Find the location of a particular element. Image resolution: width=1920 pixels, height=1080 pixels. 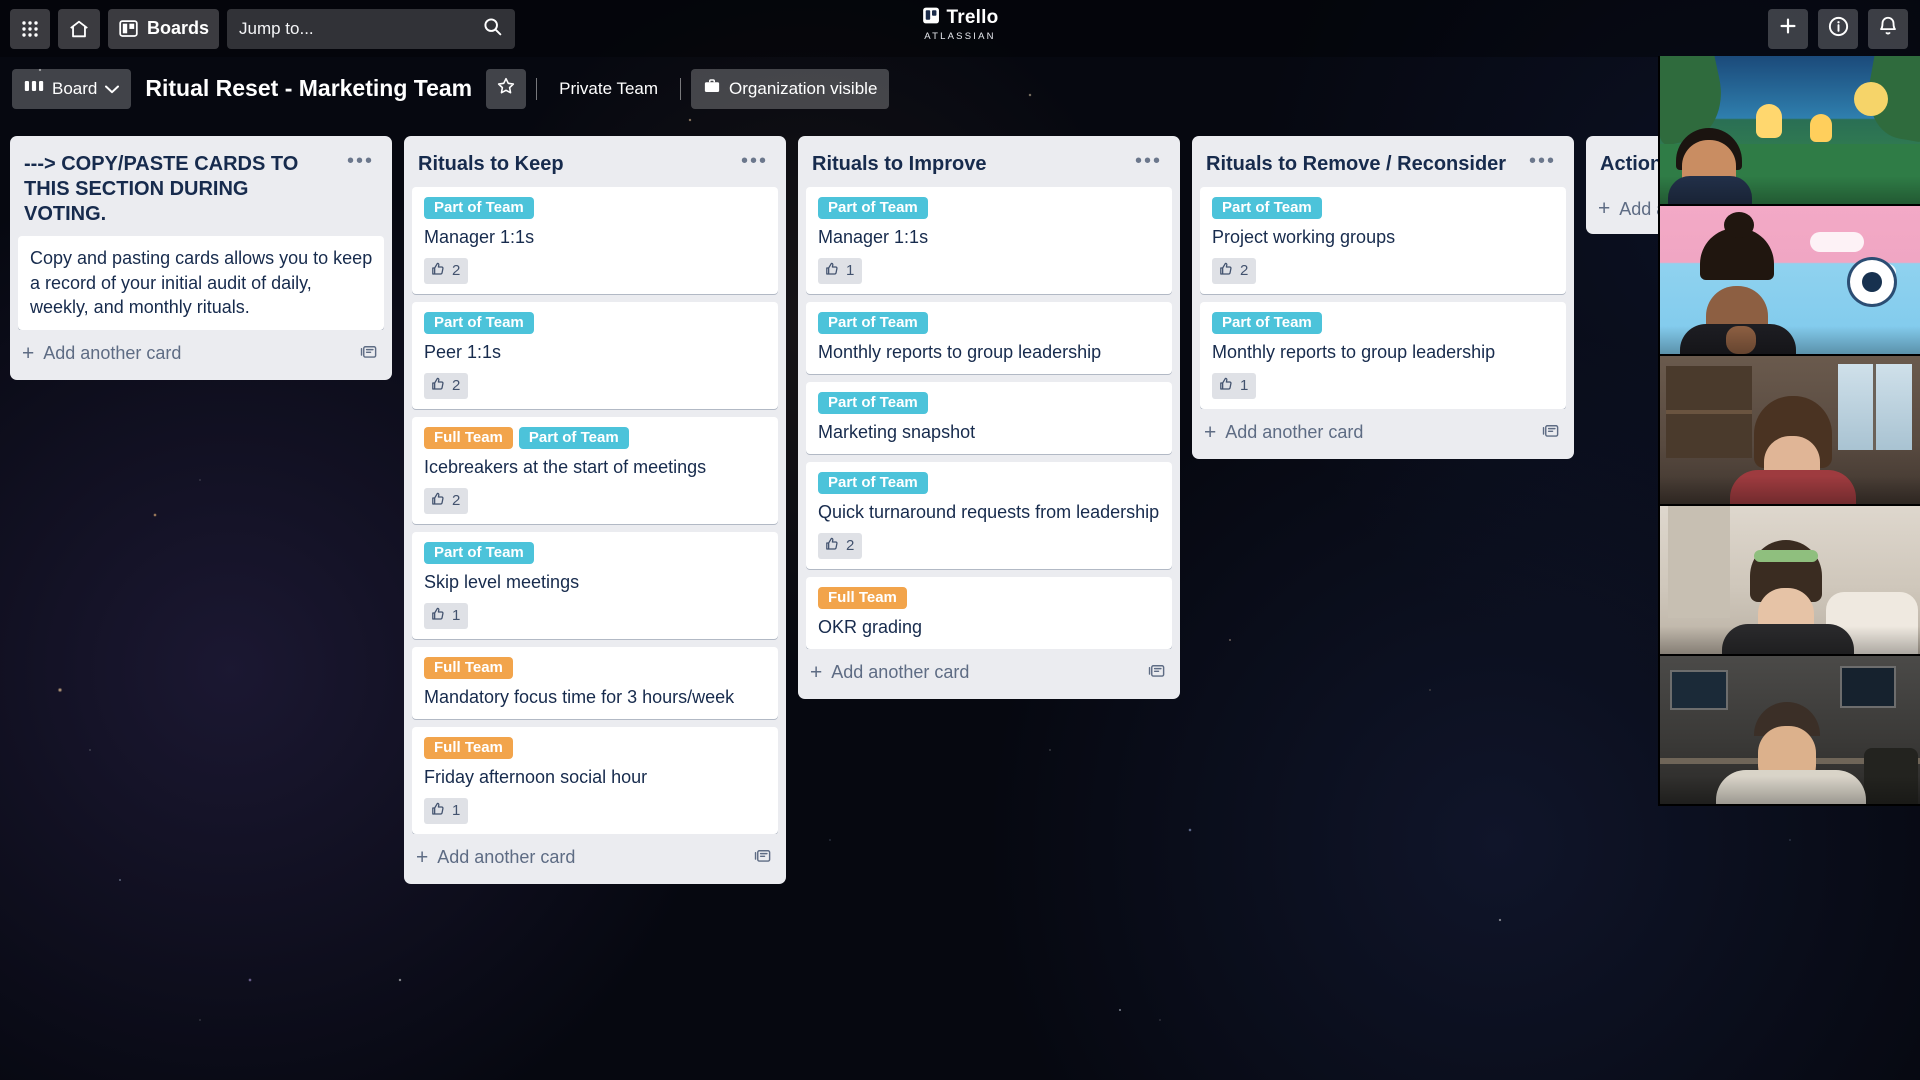

card-title: Mandatory focus time for 3 hours/week is located at coordinates (579, 696).